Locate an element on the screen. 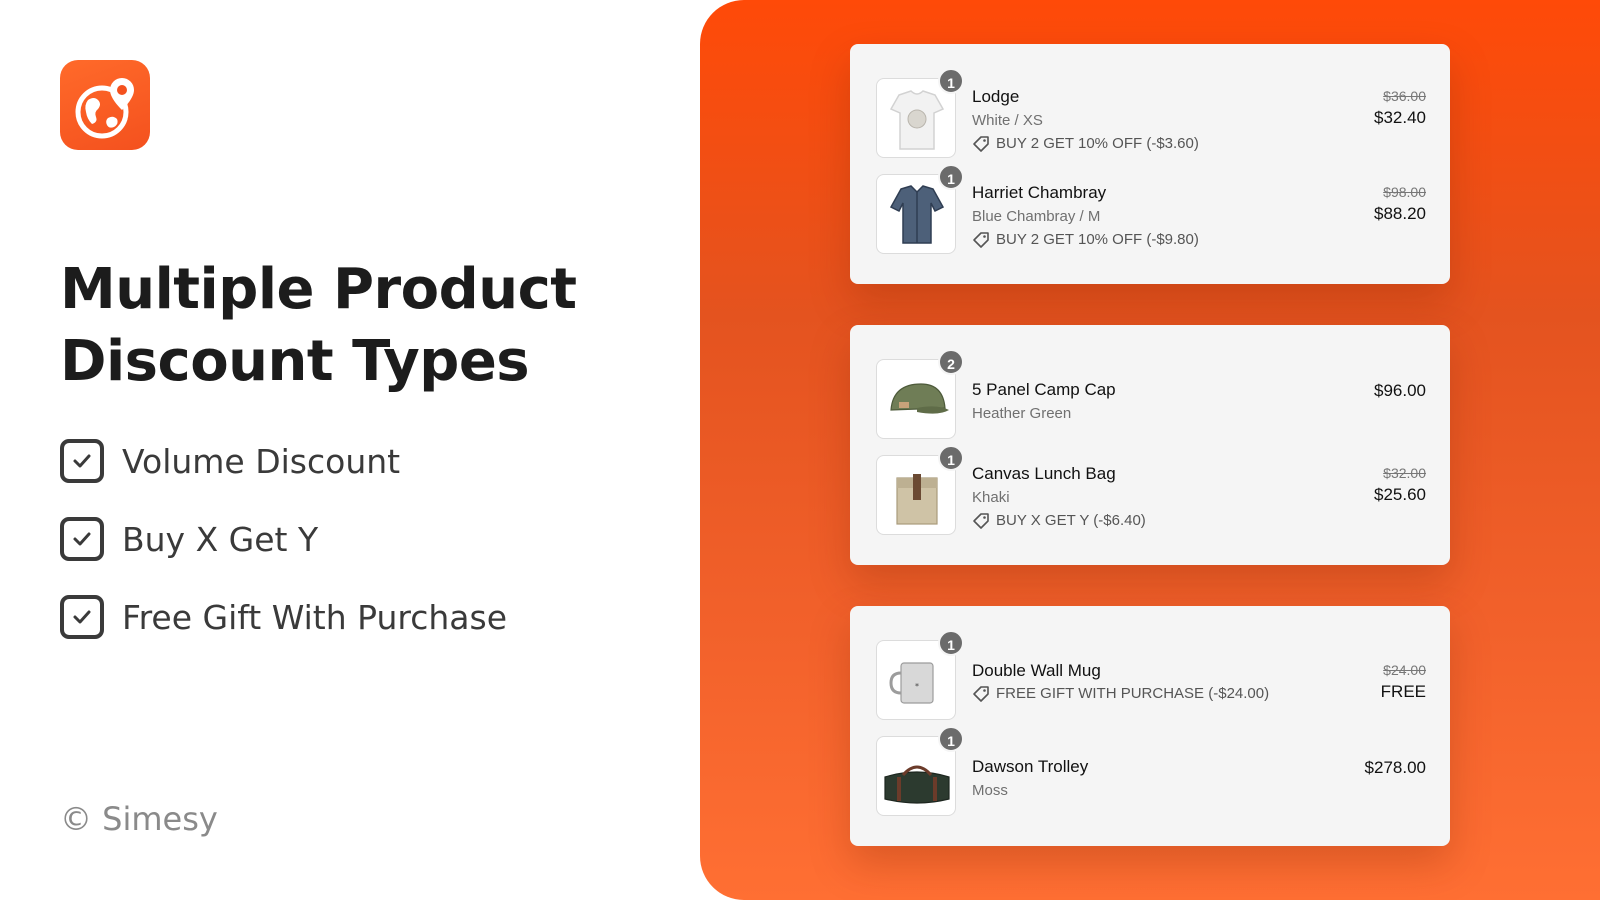 Image resolution: width=1600 pixels, height=900 pixels. product-name: 5 Panel Camp Cap is located at coordinates (1044, 389).